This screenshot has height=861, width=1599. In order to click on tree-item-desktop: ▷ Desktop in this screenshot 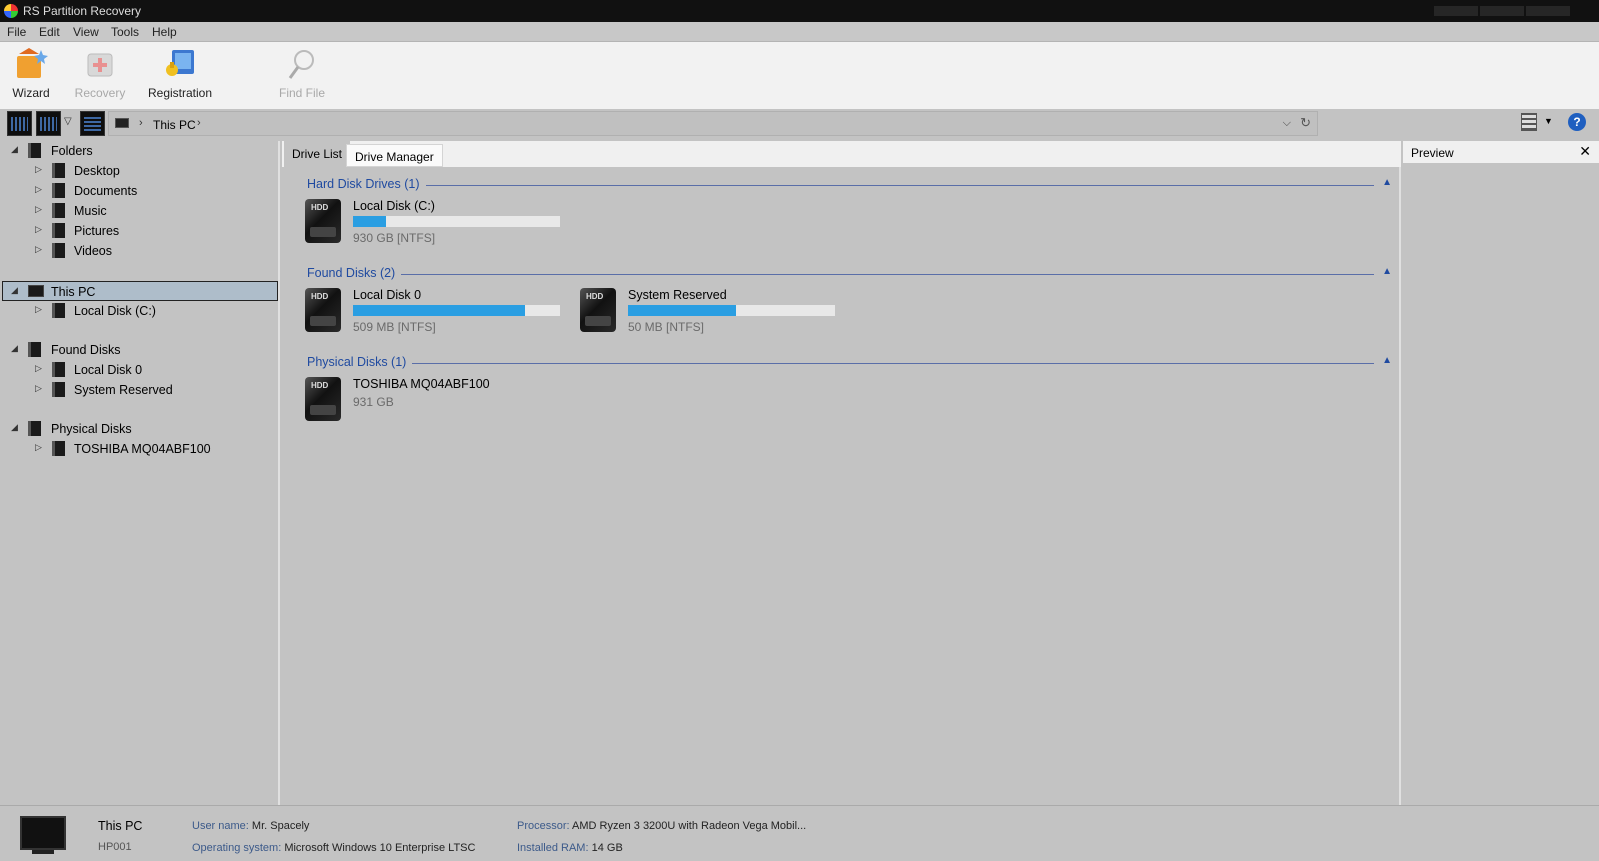, I will do `click(140, 171)`.